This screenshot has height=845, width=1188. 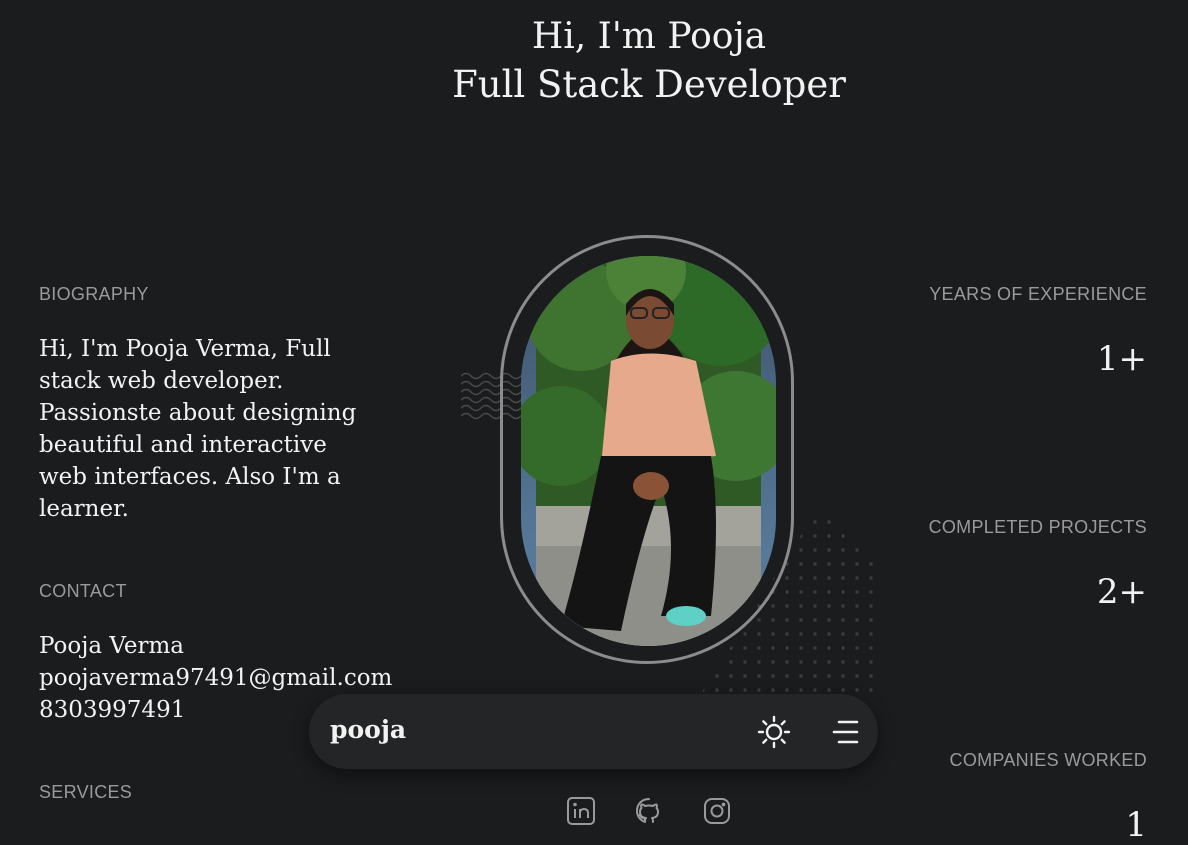 What do you see at coordinates (83, 591) in the screenshot?
I see `contact-label: CONTACT` at bounding box center [83, 591].